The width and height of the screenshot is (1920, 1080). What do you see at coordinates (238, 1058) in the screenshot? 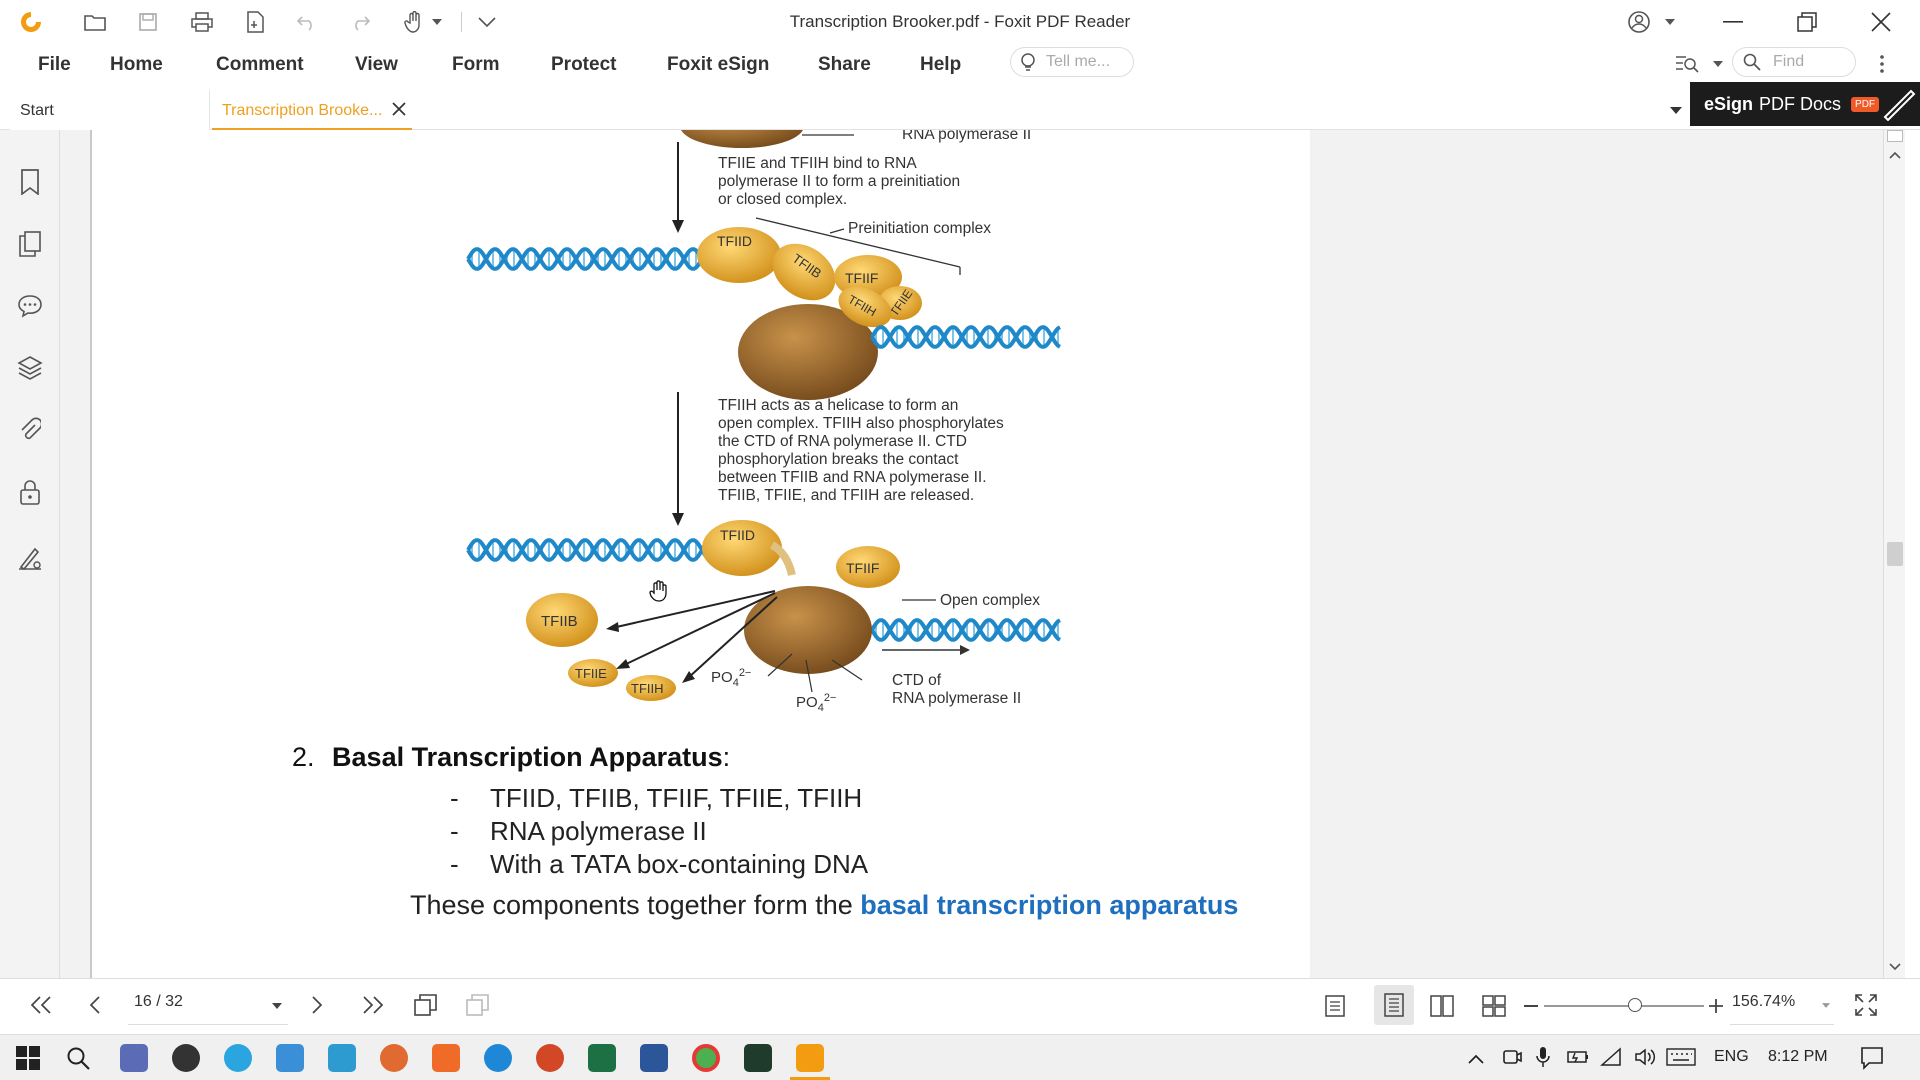
I see `telegram-icon` at bounding box center [238, 1058].